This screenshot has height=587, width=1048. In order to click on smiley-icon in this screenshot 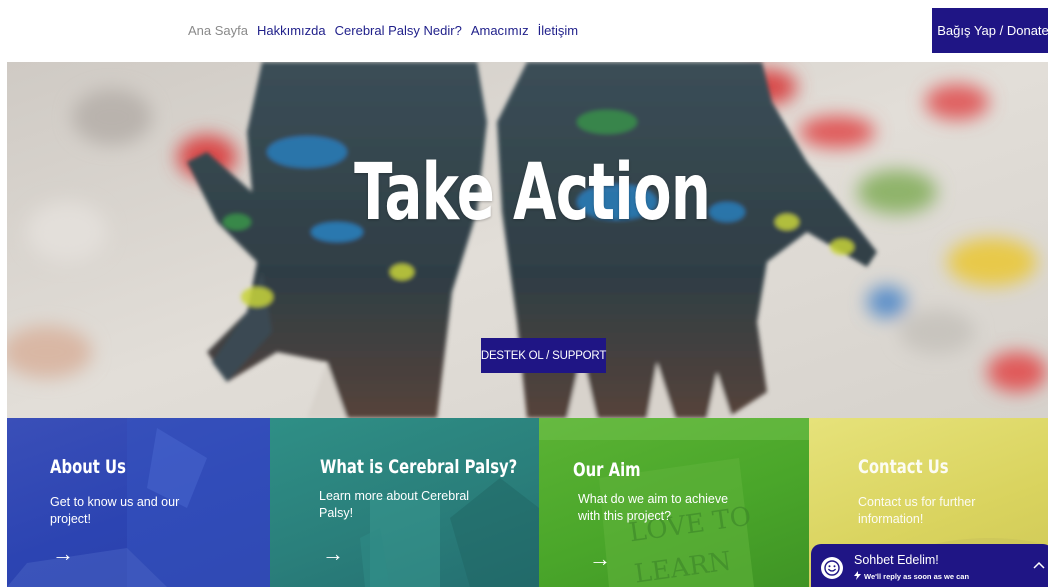, I will do `click(832, 568)`.